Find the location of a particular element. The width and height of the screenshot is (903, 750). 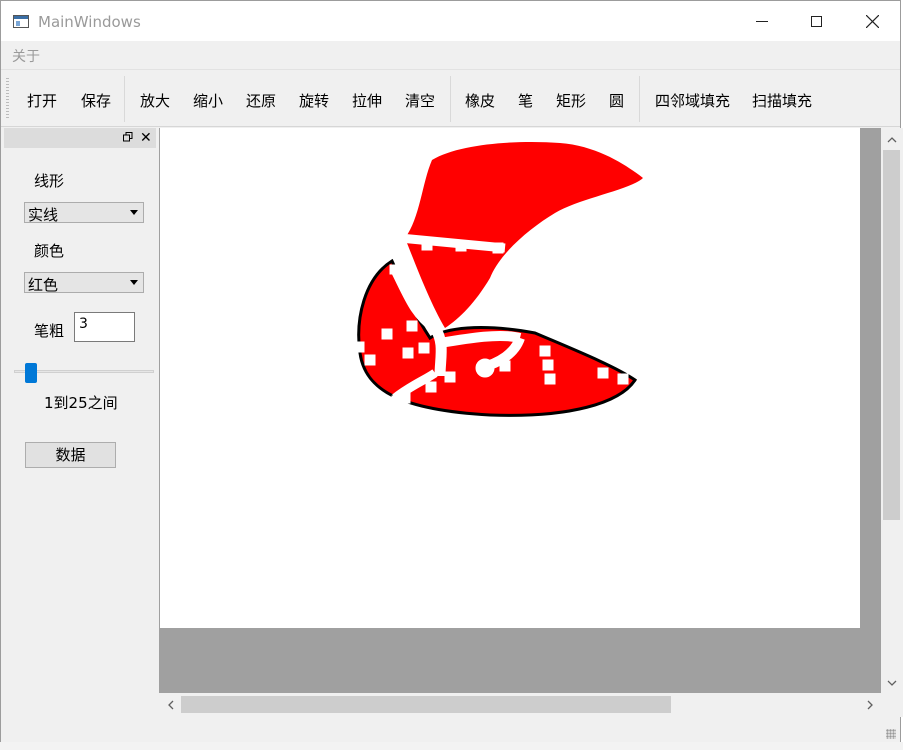

scroll-down-icon is located at coordinates (892, 683).